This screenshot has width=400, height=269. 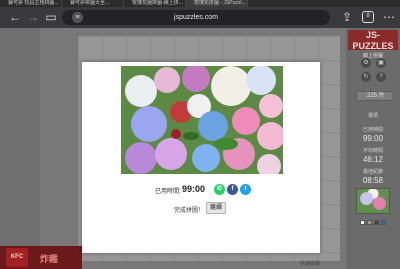 I want to click on twitter-share-icon: t, so click(x=245, y=189).